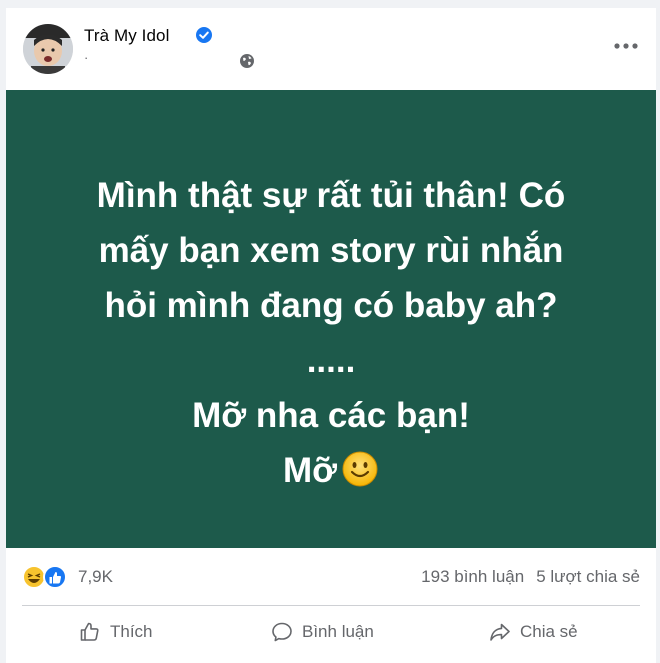 This screenshot has width=660, height=663. I want to click on share-button: Chia sẻ, so click(533, 632).